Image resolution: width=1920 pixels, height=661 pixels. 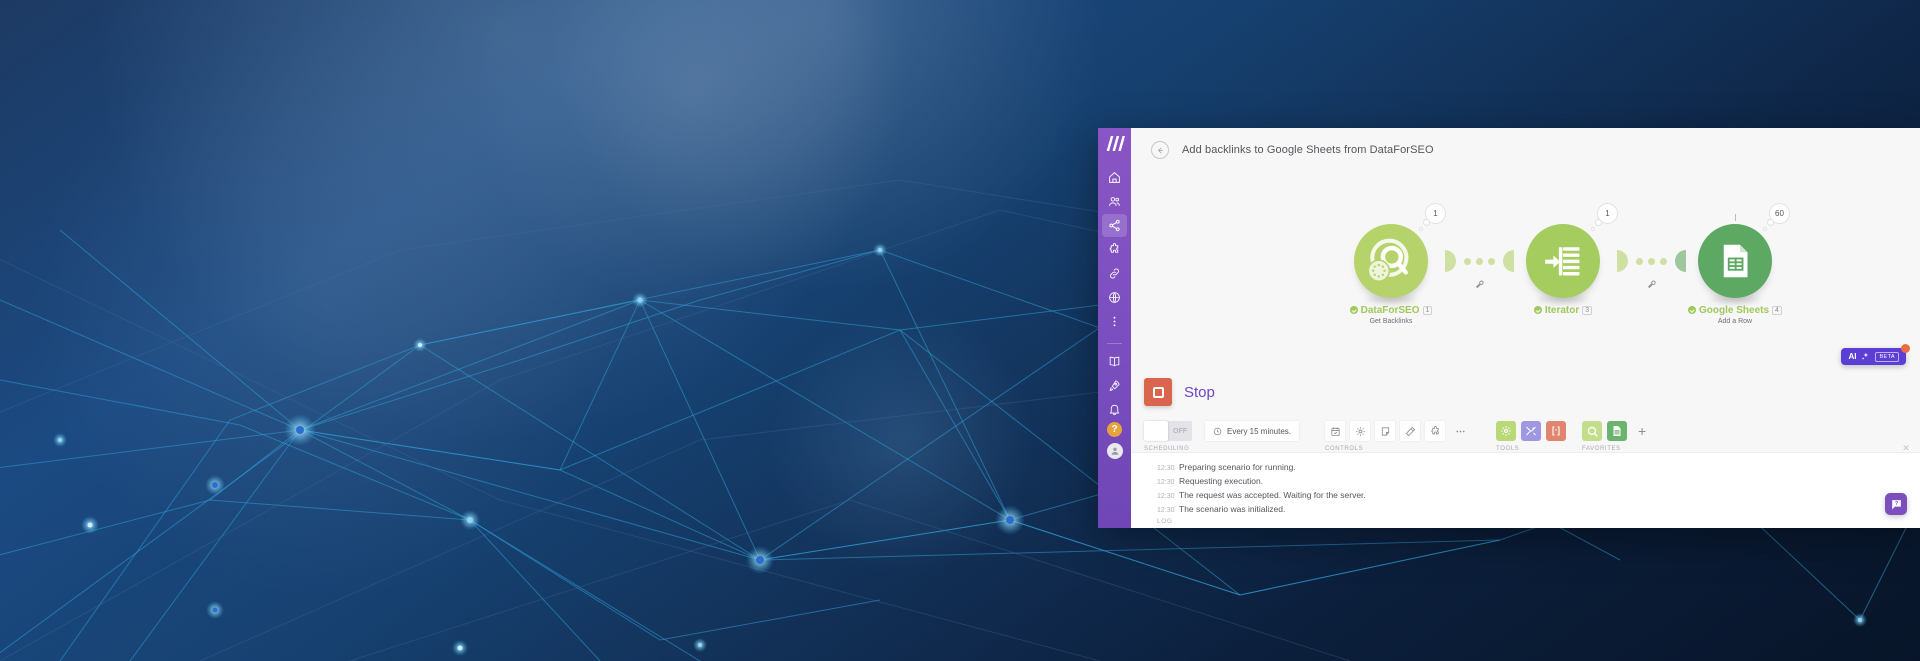 I want to click on stop-button, so click(x=1158, y=392).